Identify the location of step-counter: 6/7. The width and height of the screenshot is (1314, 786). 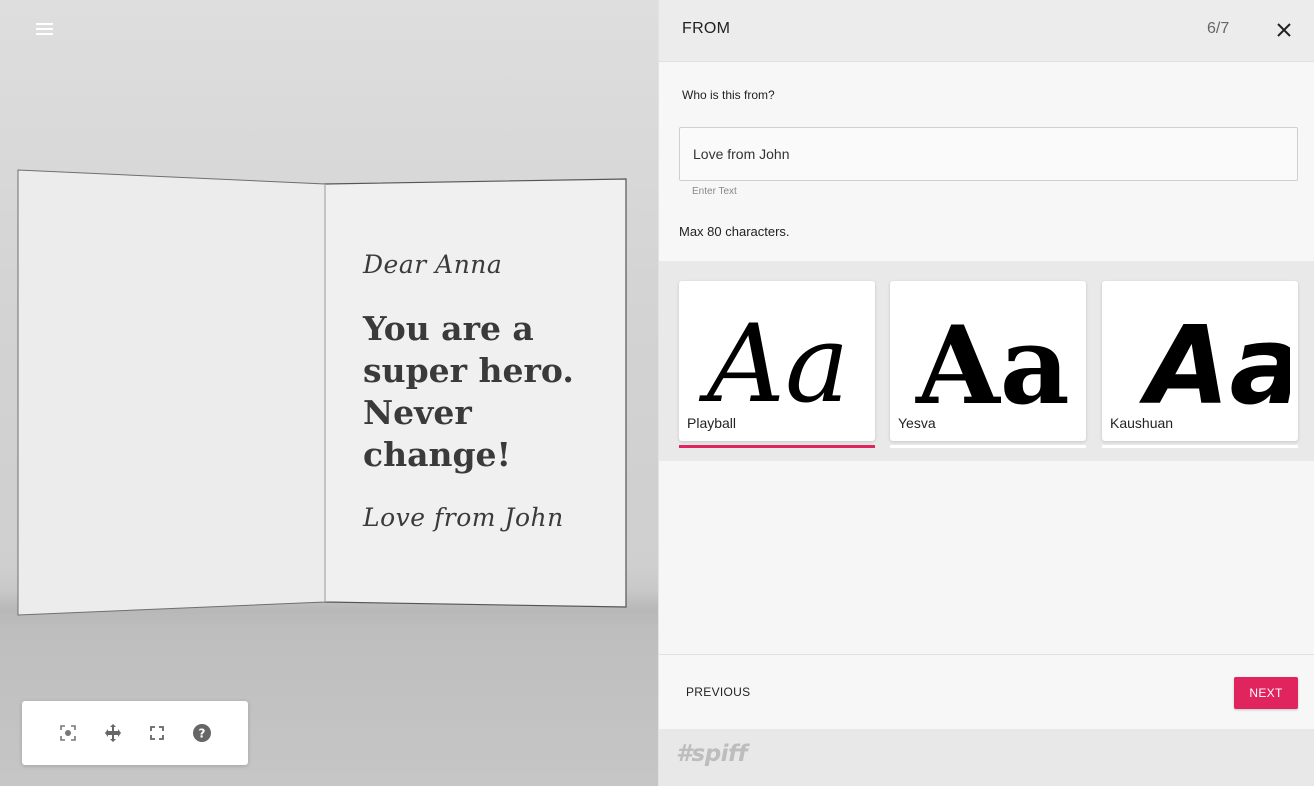
(1218, 28).